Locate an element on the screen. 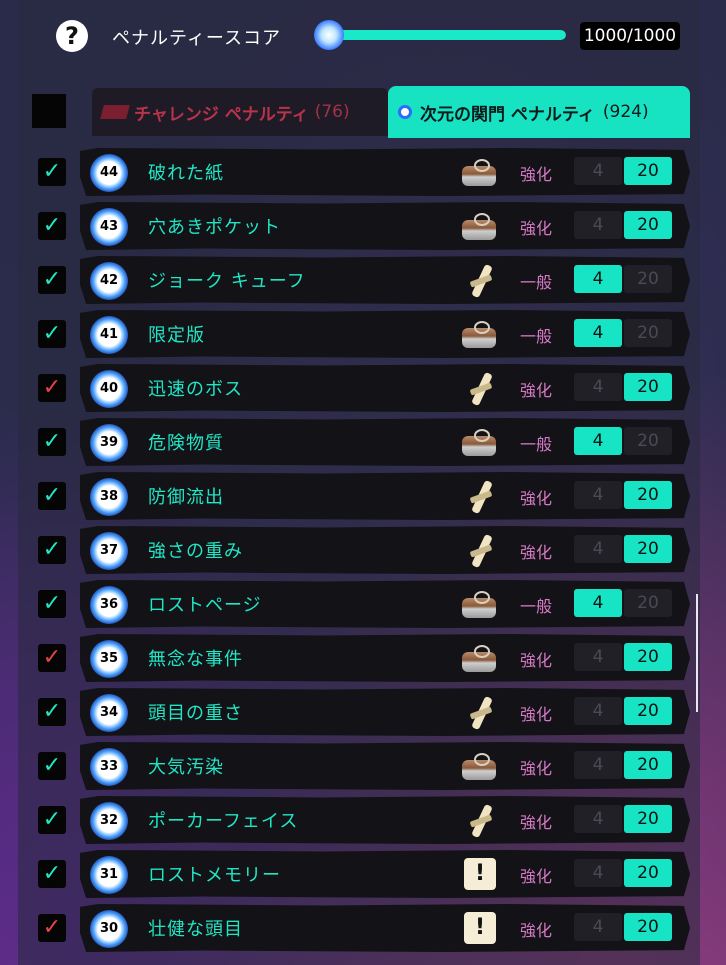 The height and width of the screenshot is (965, 726). penalty-name: 大気汚染 is located at coordinates (186, 767).